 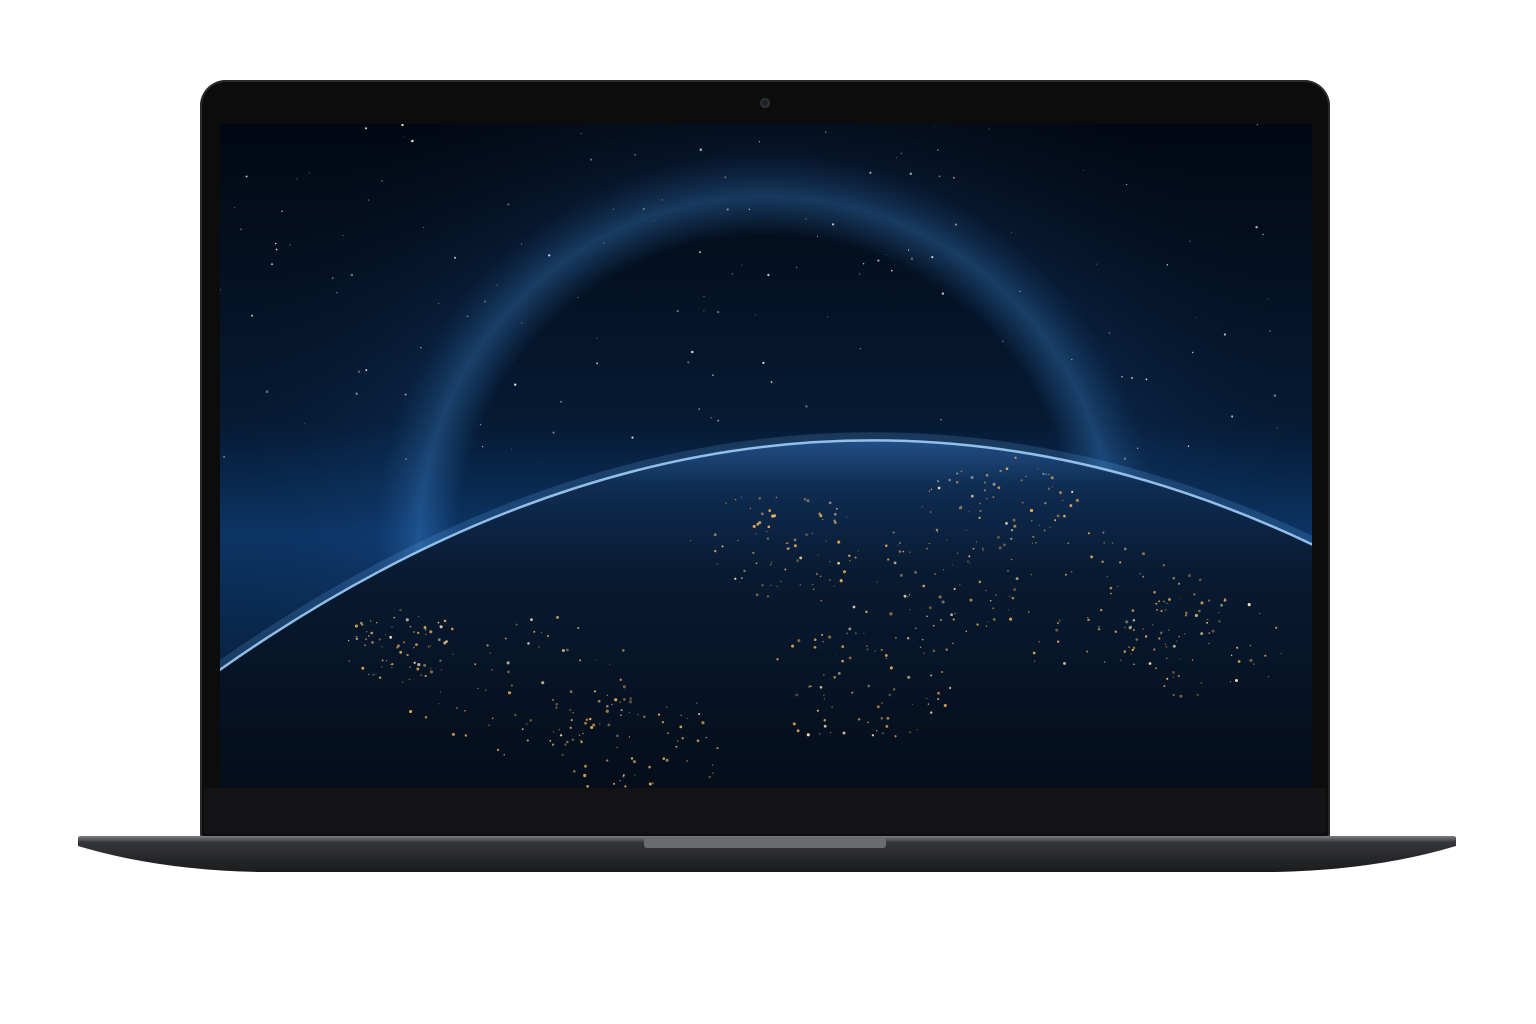 What do you see at coordinates (765, 103) in the screenshot?
I see `webcam-icon` at bounding box center [765, 103].